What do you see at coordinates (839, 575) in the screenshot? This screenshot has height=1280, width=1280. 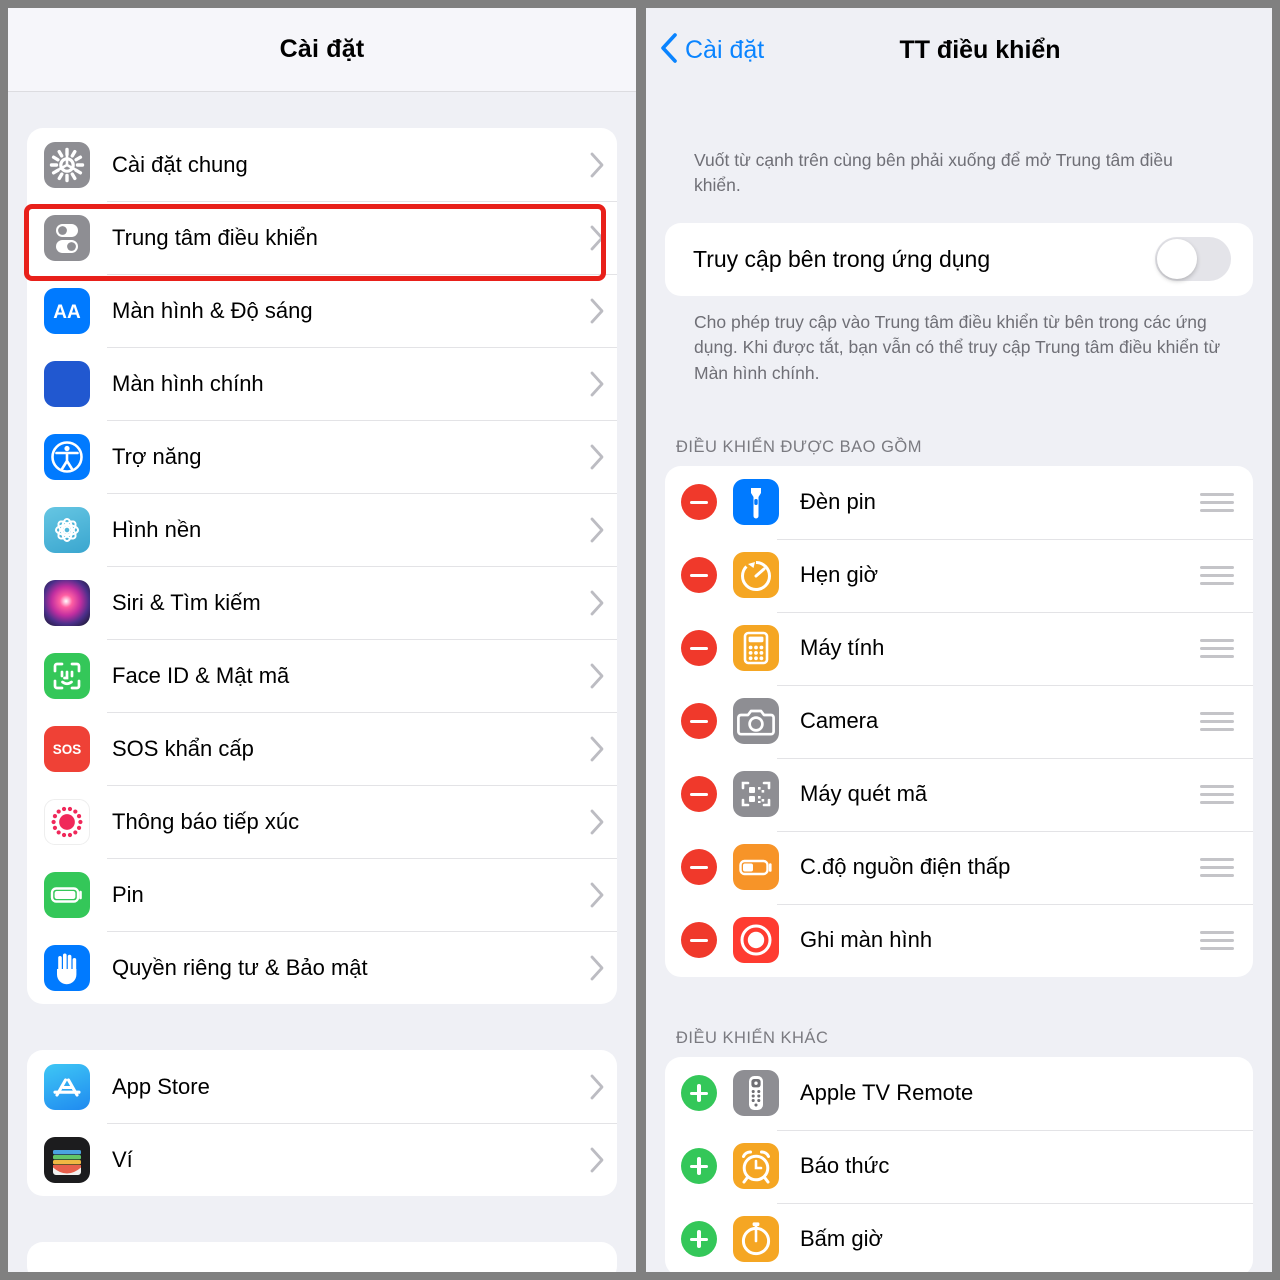 I see `control-row-label: Hẹn giờ` at bounding box center [839, 575].